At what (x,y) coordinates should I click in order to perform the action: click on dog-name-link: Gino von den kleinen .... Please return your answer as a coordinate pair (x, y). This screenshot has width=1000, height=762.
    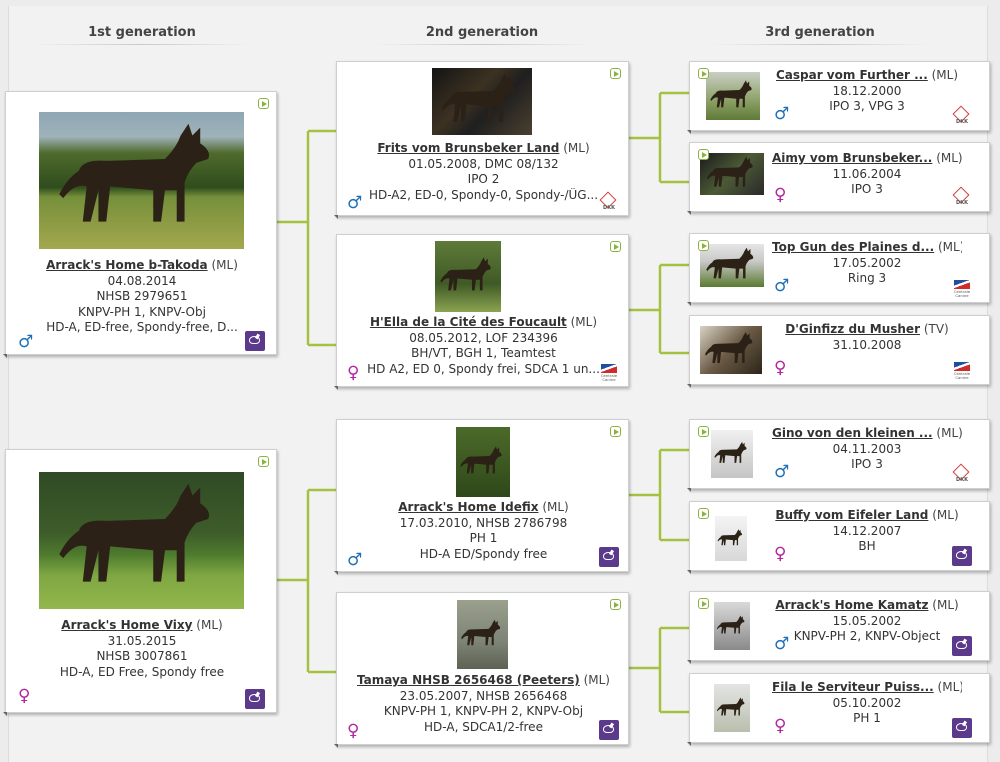
    Looking at the image, I should click on (852, 433).